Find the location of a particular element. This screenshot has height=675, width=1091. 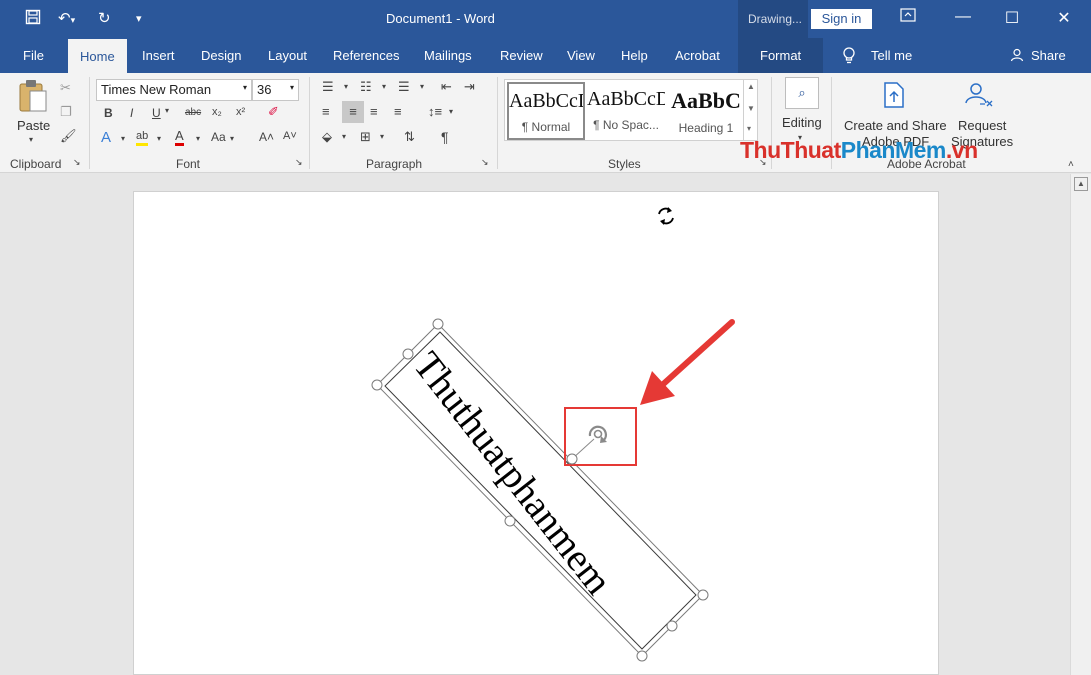

textbox-text: Thuthuatphanmem is located at coordinates (512, 473).